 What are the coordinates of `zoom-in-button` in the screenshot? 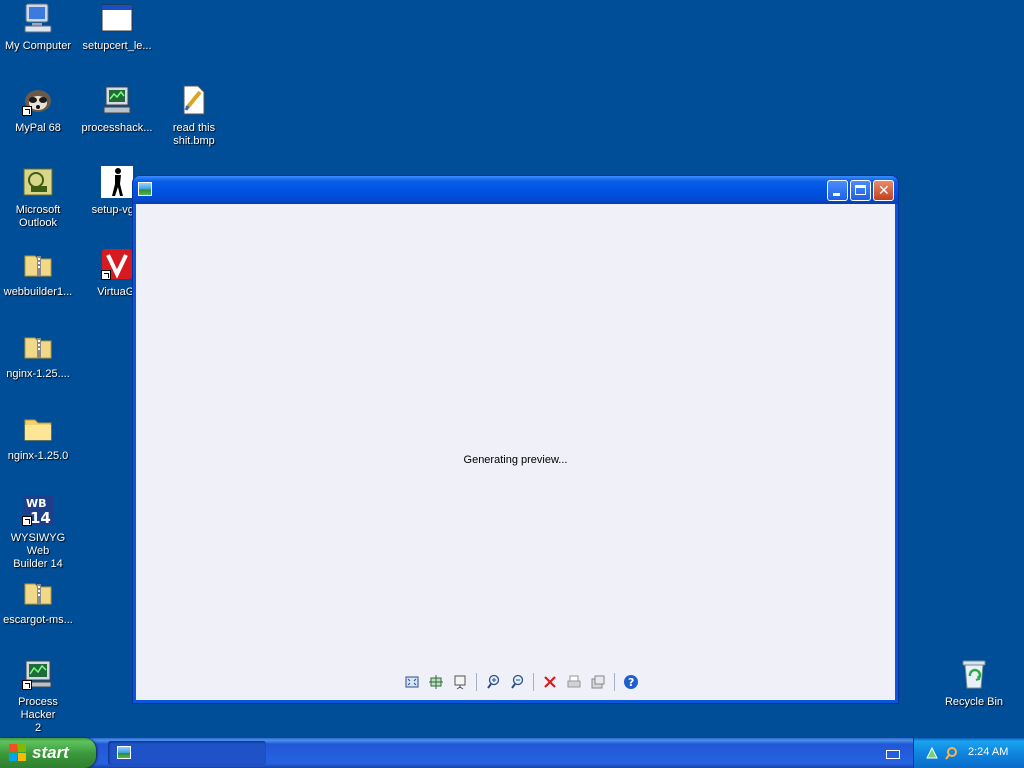 It's located at (493, 682).